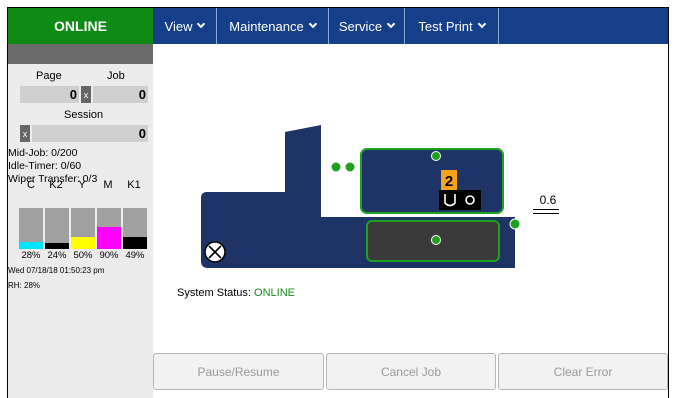 This screenshot has width=679, height=398. What do you see at coordinates (73, 94) in the screenshot?
I see `page-counter-value: 0` at bounding box center [73, 94].